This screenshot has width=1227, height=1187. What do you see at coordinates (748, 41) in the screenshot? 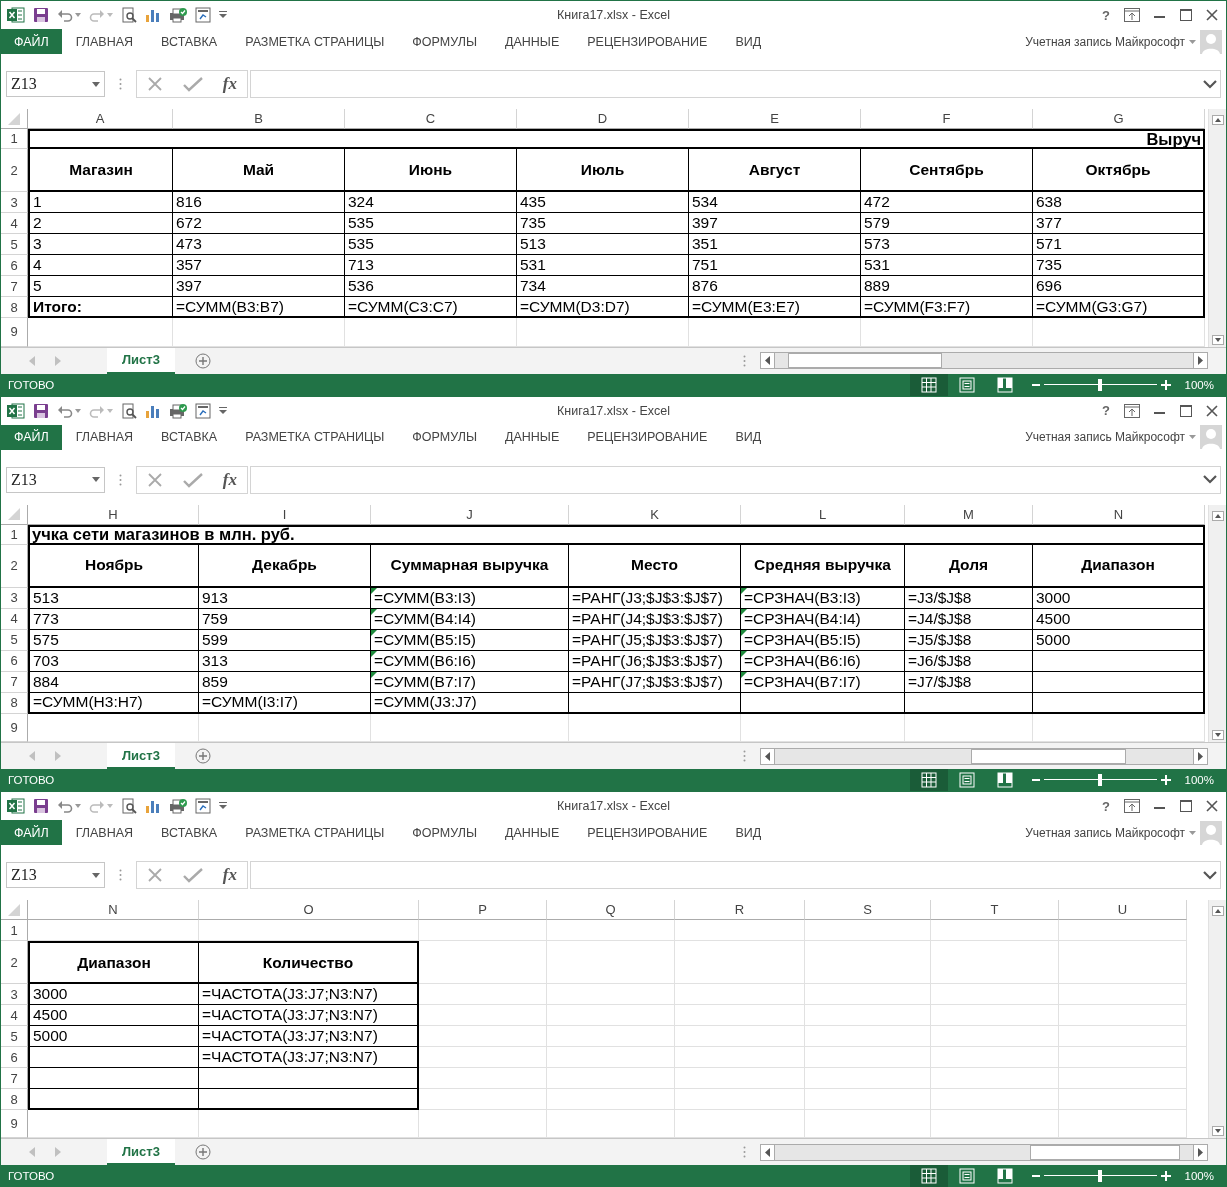
I see `ribbon-tab: ВИД` at bounding box center [748, 41].